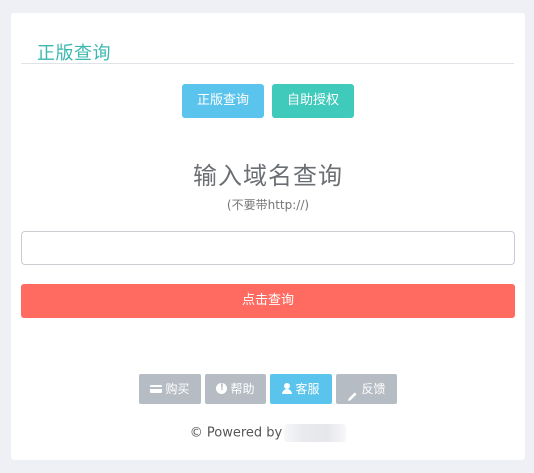 This screenshot has width=534, height=473. I want to click on submit-query-button: 点击查询, so click(268, 301).